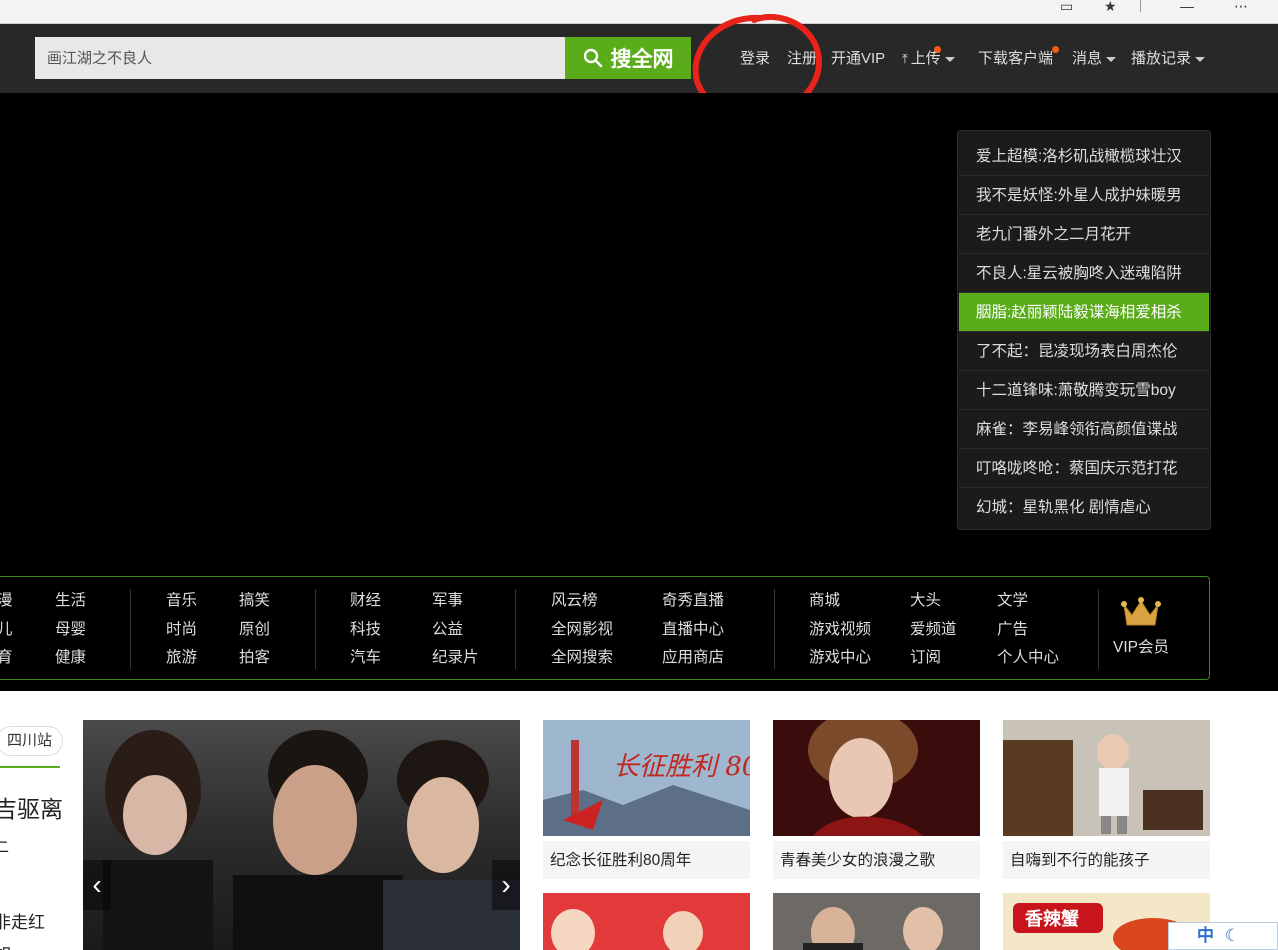  I want to click on side-link: 如, so click(5, 945).